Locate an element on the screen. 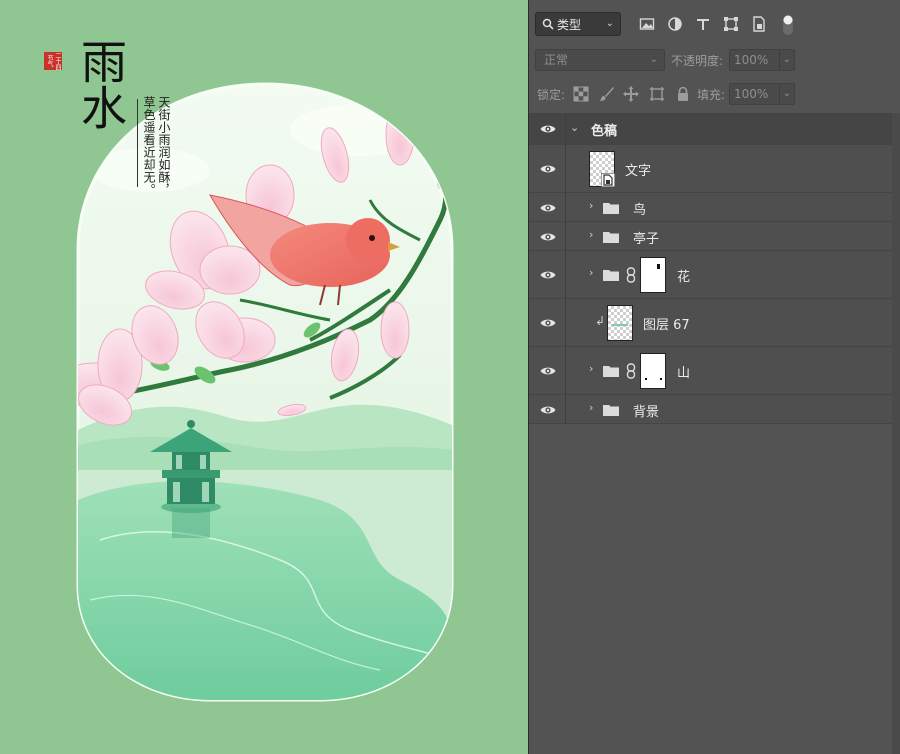 This screenshot has height=754, width=900. layer-name: 文字 is located at coordinates (638, 171).